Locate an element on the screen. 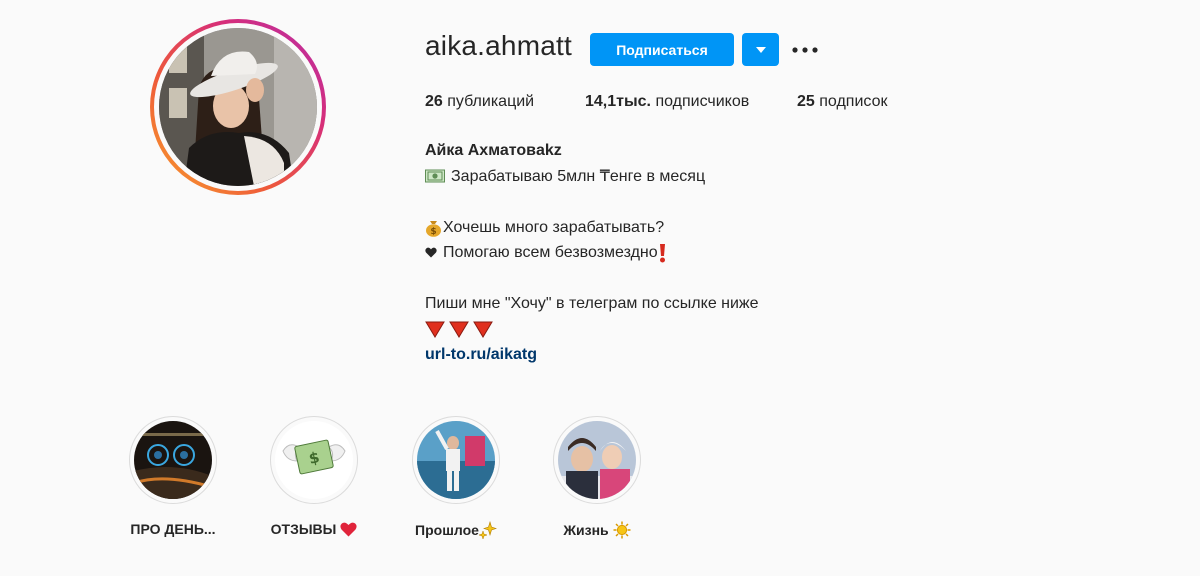  profile-external-link: url-to.ru/aikatg is located at coordinates (481, 355).